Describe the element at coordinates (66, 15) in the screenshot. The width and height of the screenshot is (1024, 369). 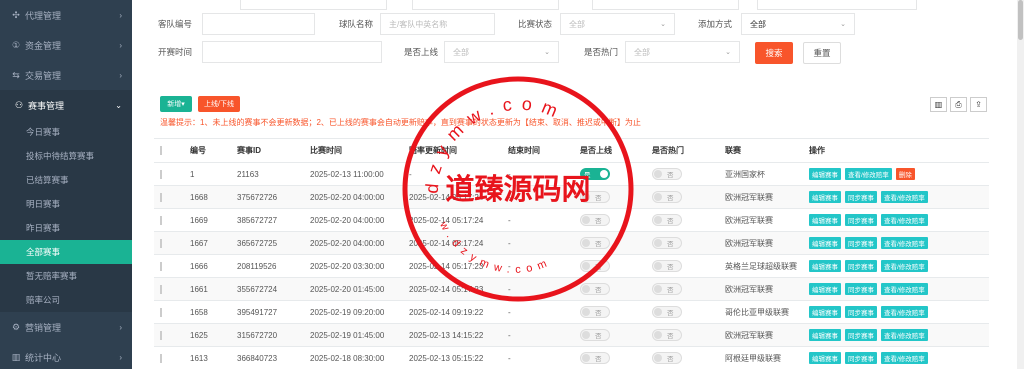
I see `sidebar-group: ✣ 代理管理 ›` at that location.